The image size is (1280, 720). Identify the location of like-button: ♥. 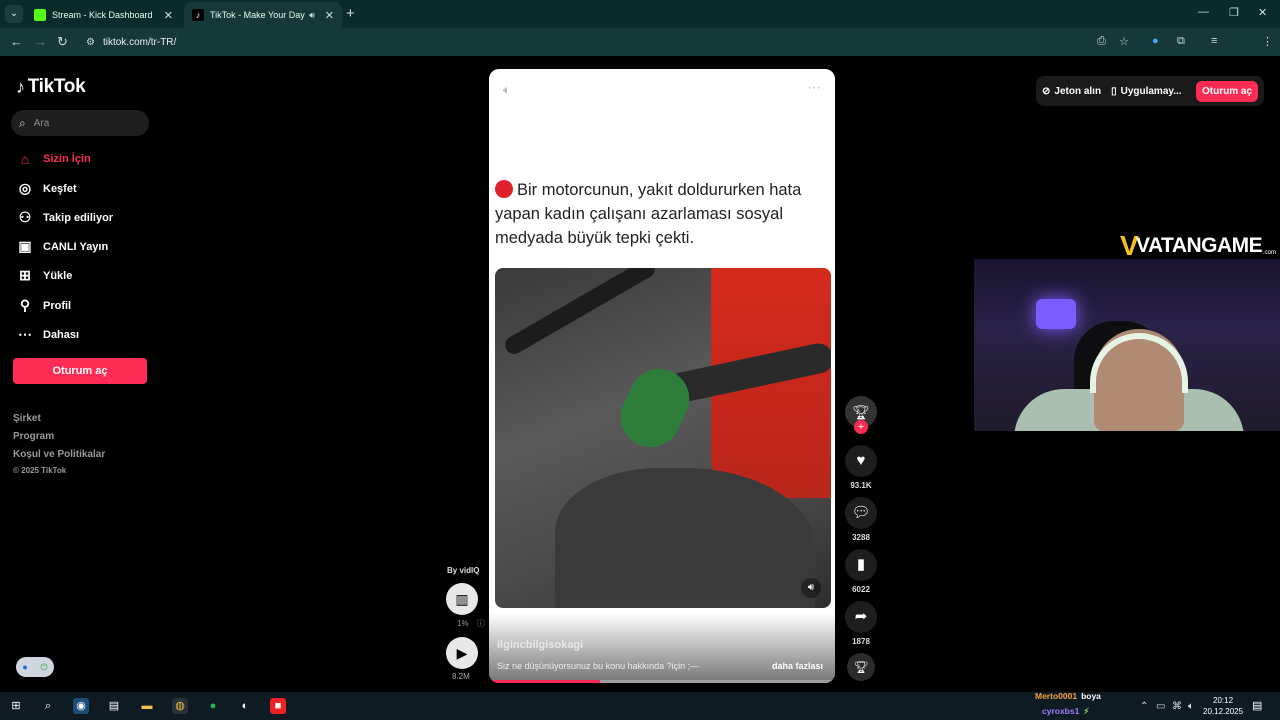
(861, 461).